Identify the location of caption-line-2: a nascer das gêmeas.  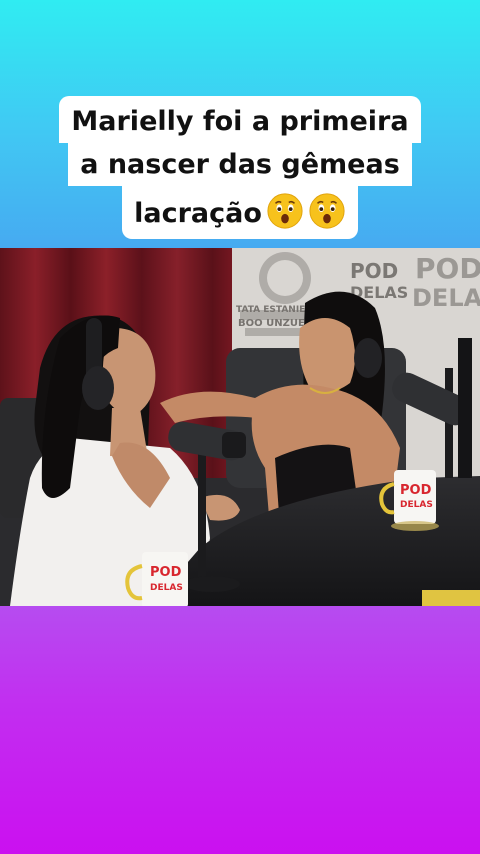
(240, 164).